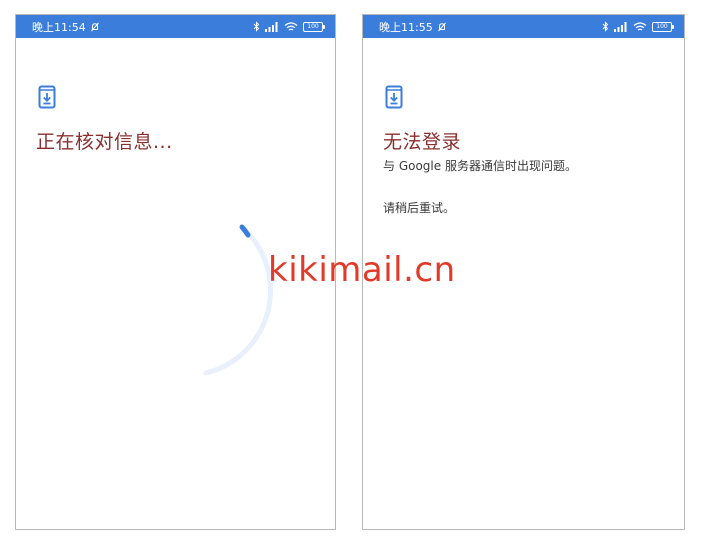  I want to click on loading-spinner, so click(238, 300).